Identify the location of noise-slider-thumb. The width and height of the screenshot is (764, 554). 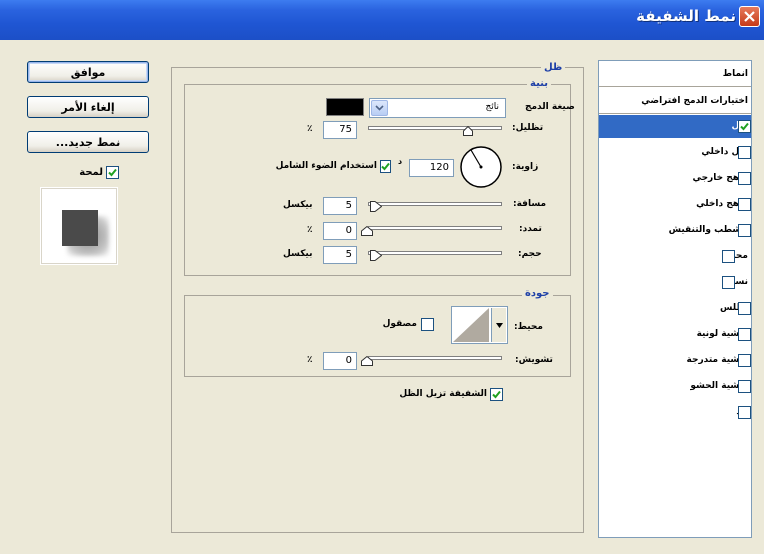
(367, 361).